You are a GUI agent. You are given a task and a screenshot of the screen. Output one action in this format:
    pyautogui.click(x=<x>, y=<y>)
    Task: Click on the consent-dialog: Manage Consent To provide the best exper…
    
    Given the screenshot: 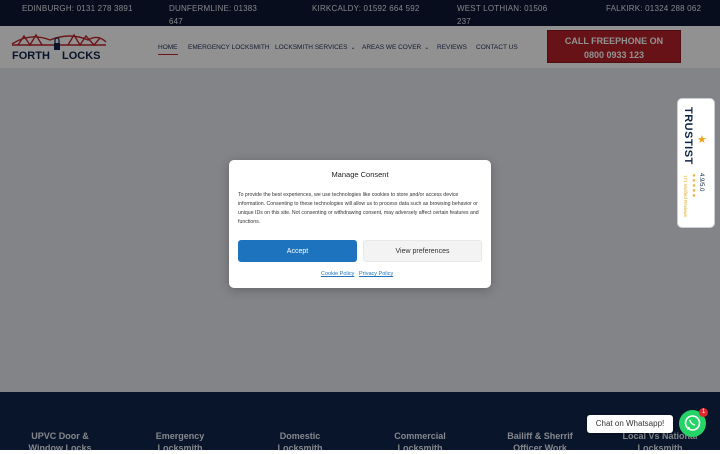 What is the action you would take?
    pyautogui.click(x=360, y=224)
    